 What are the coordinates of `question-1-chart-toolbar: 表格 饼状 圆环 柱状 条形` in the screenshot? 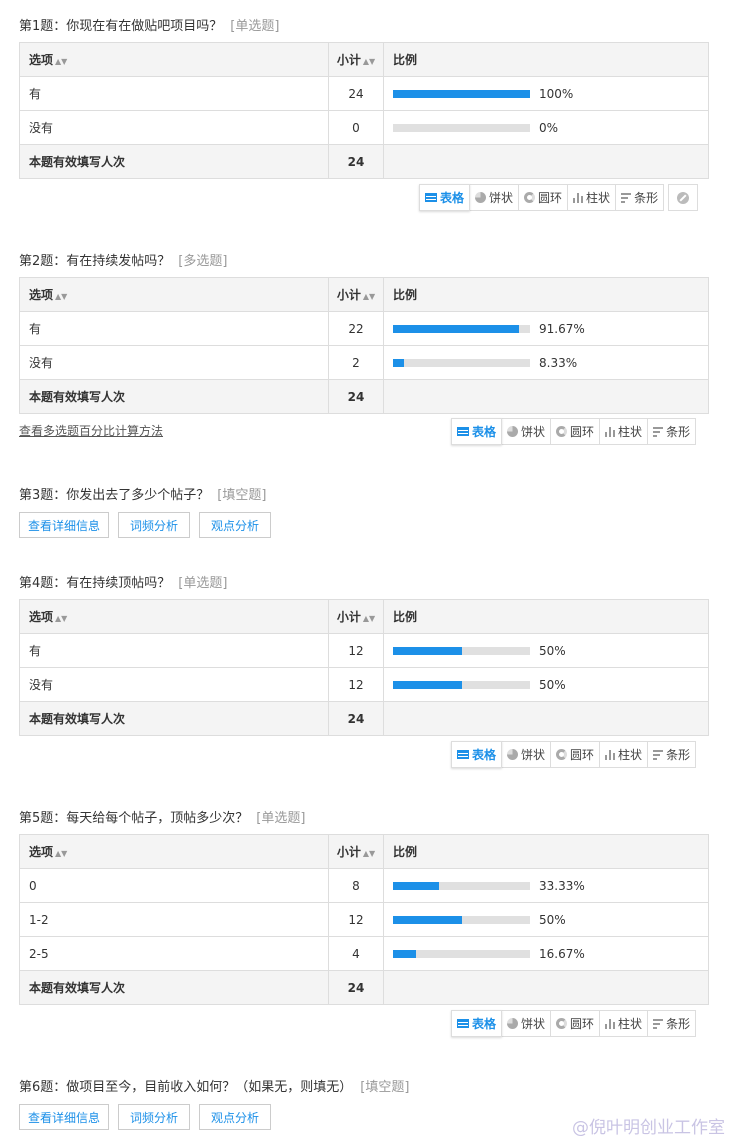 It's located at (559, 197).